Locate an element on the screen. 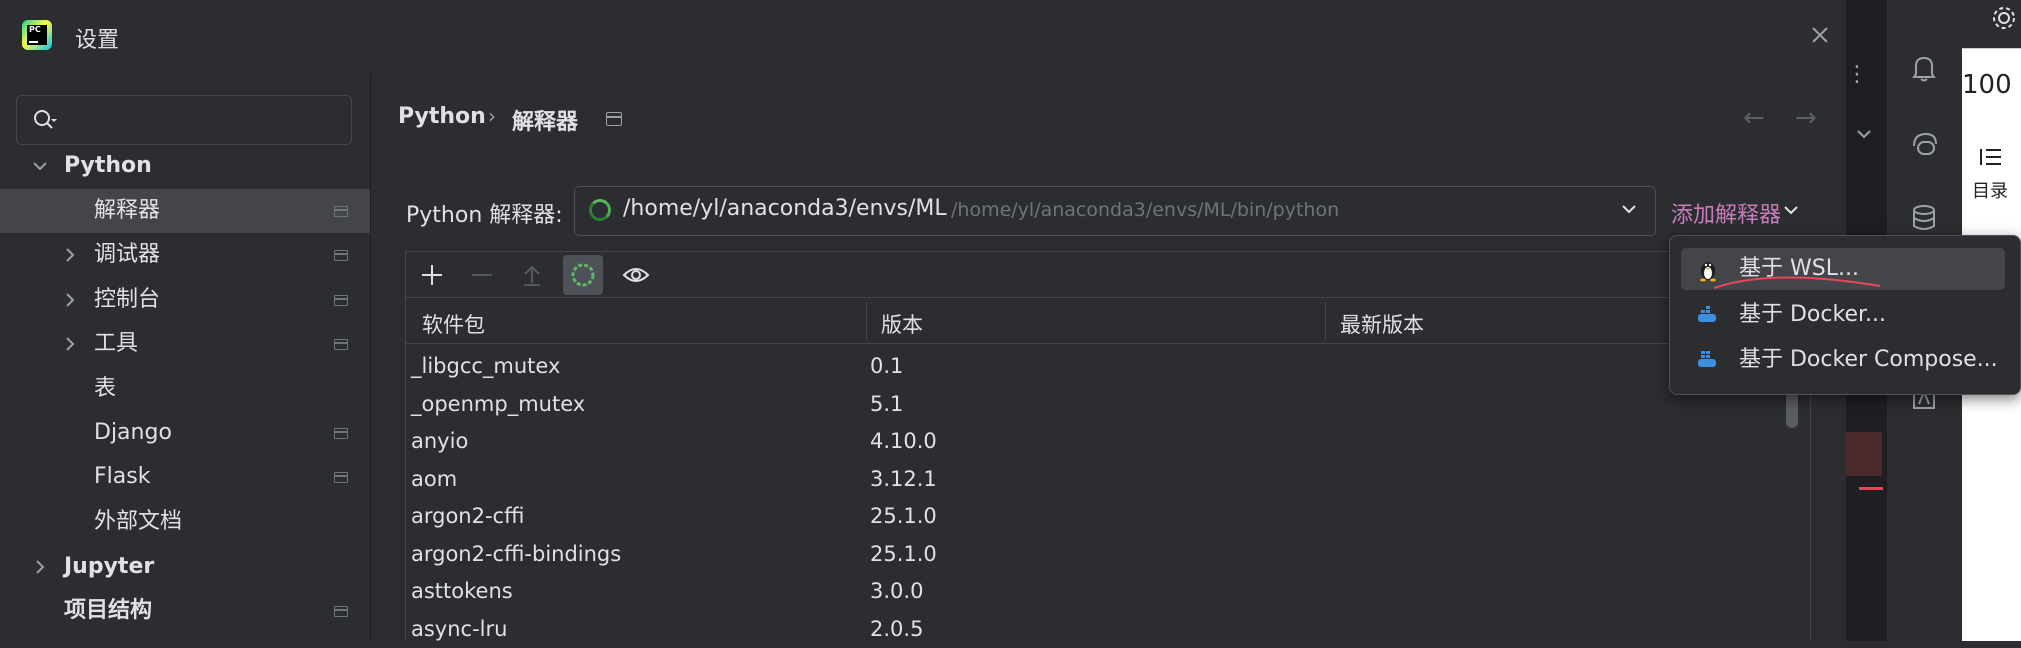 The image size is (2021, 648). loading-spinner-icon is located at coordinates (600, 210).